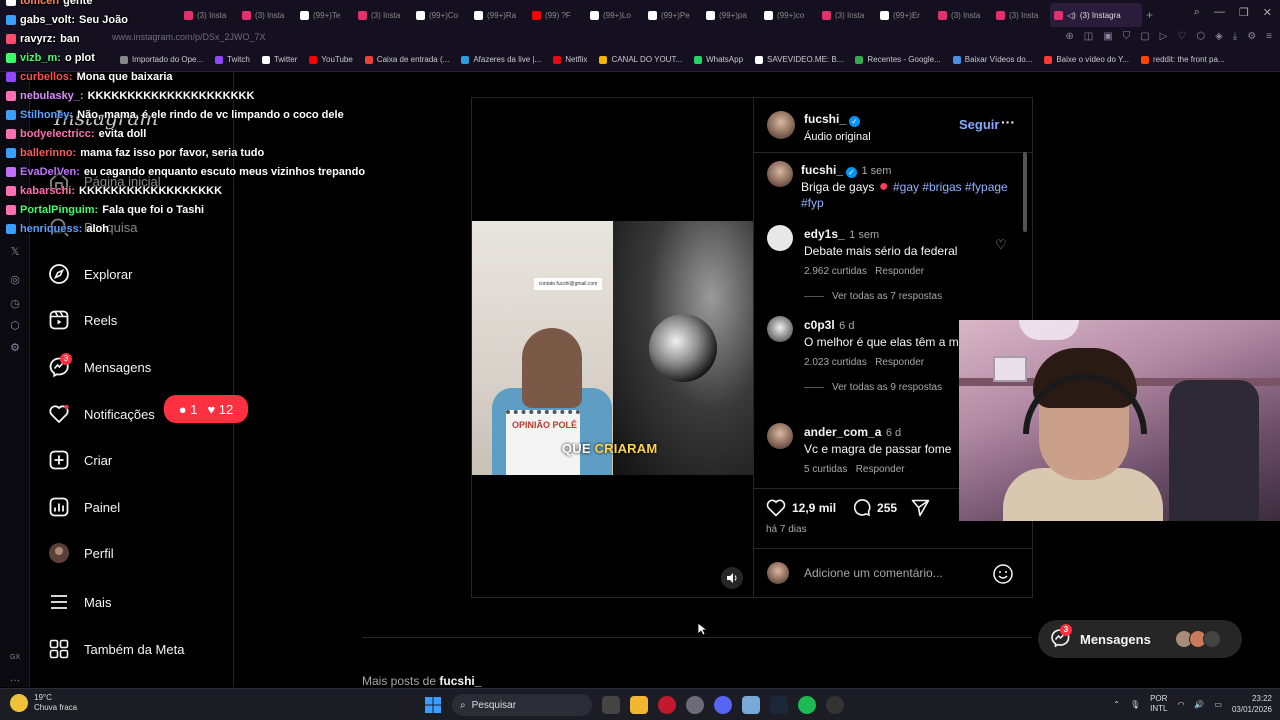  What do you see at coordinates (15, 326) in the screenshot?
I see `cube-icon: ⬡` at bounding box center [15, 326].